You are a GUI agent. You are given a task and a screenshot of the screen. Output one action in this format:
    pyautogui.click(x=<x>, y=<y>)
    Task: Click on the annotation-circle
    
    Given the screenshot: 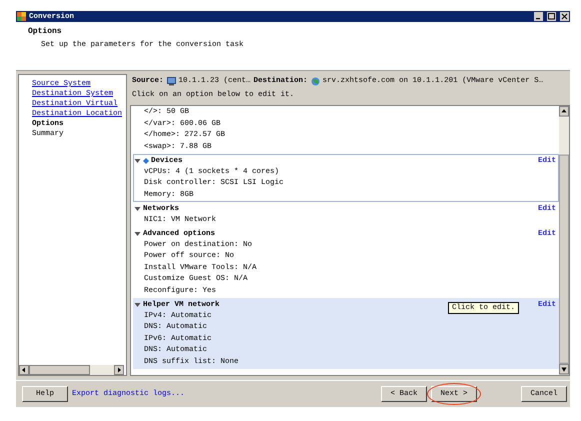 What is the action you would take?
    pyautogui.click(x=454, y=394)
    